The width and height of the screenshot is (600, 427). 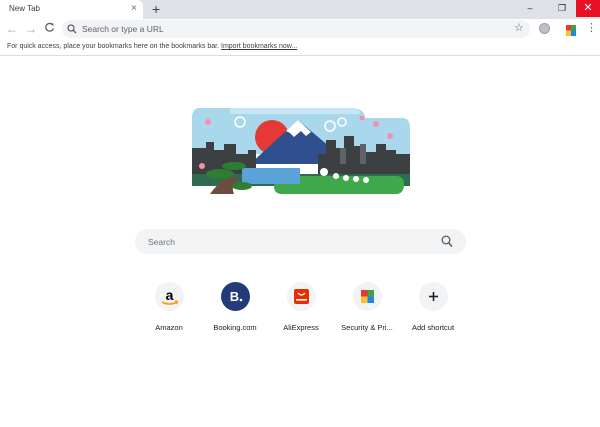 I want to click on forward-arrow-icon: →, so click(x=31, y=29).